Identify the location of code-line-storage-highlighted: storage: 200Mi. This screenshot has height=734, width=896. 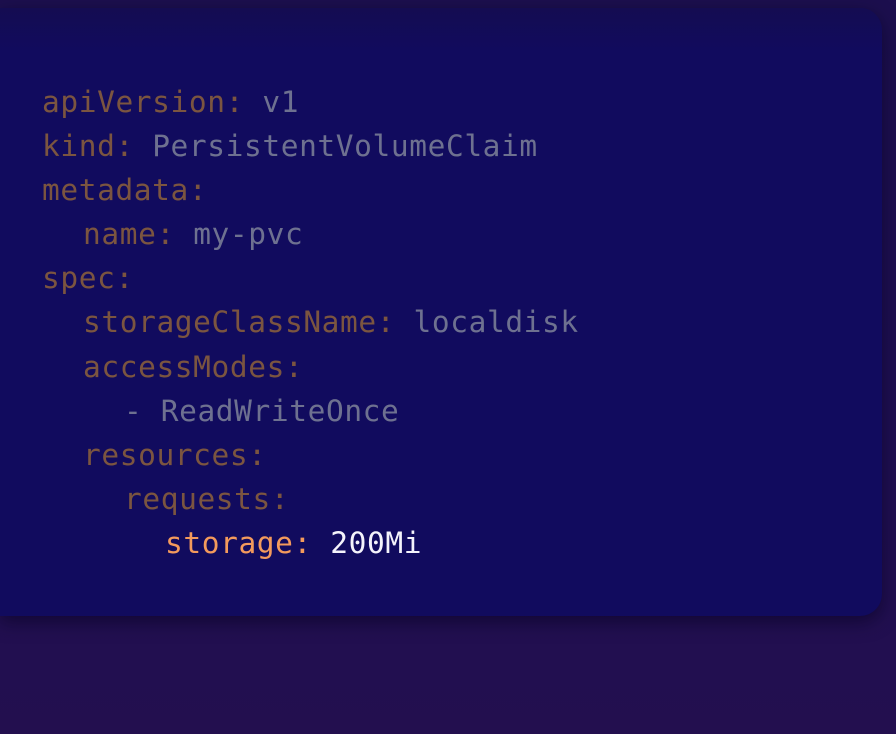
(310, 543).